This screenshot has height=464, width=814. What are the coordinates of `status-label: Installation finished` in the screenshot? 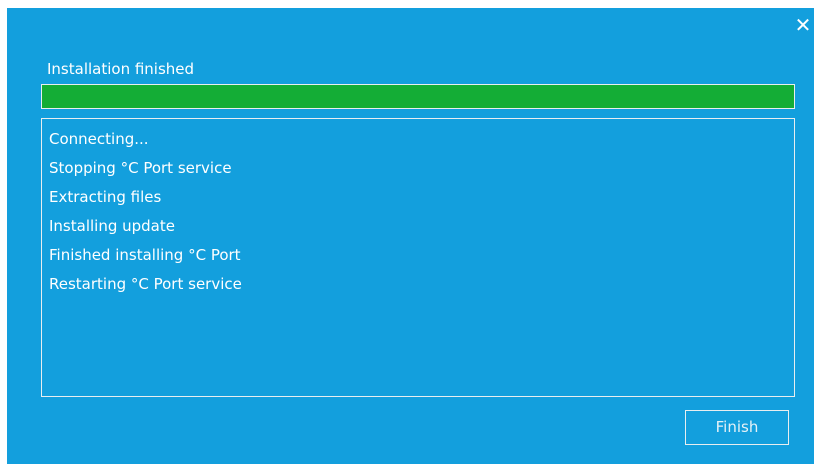 It's located at (121, 69).